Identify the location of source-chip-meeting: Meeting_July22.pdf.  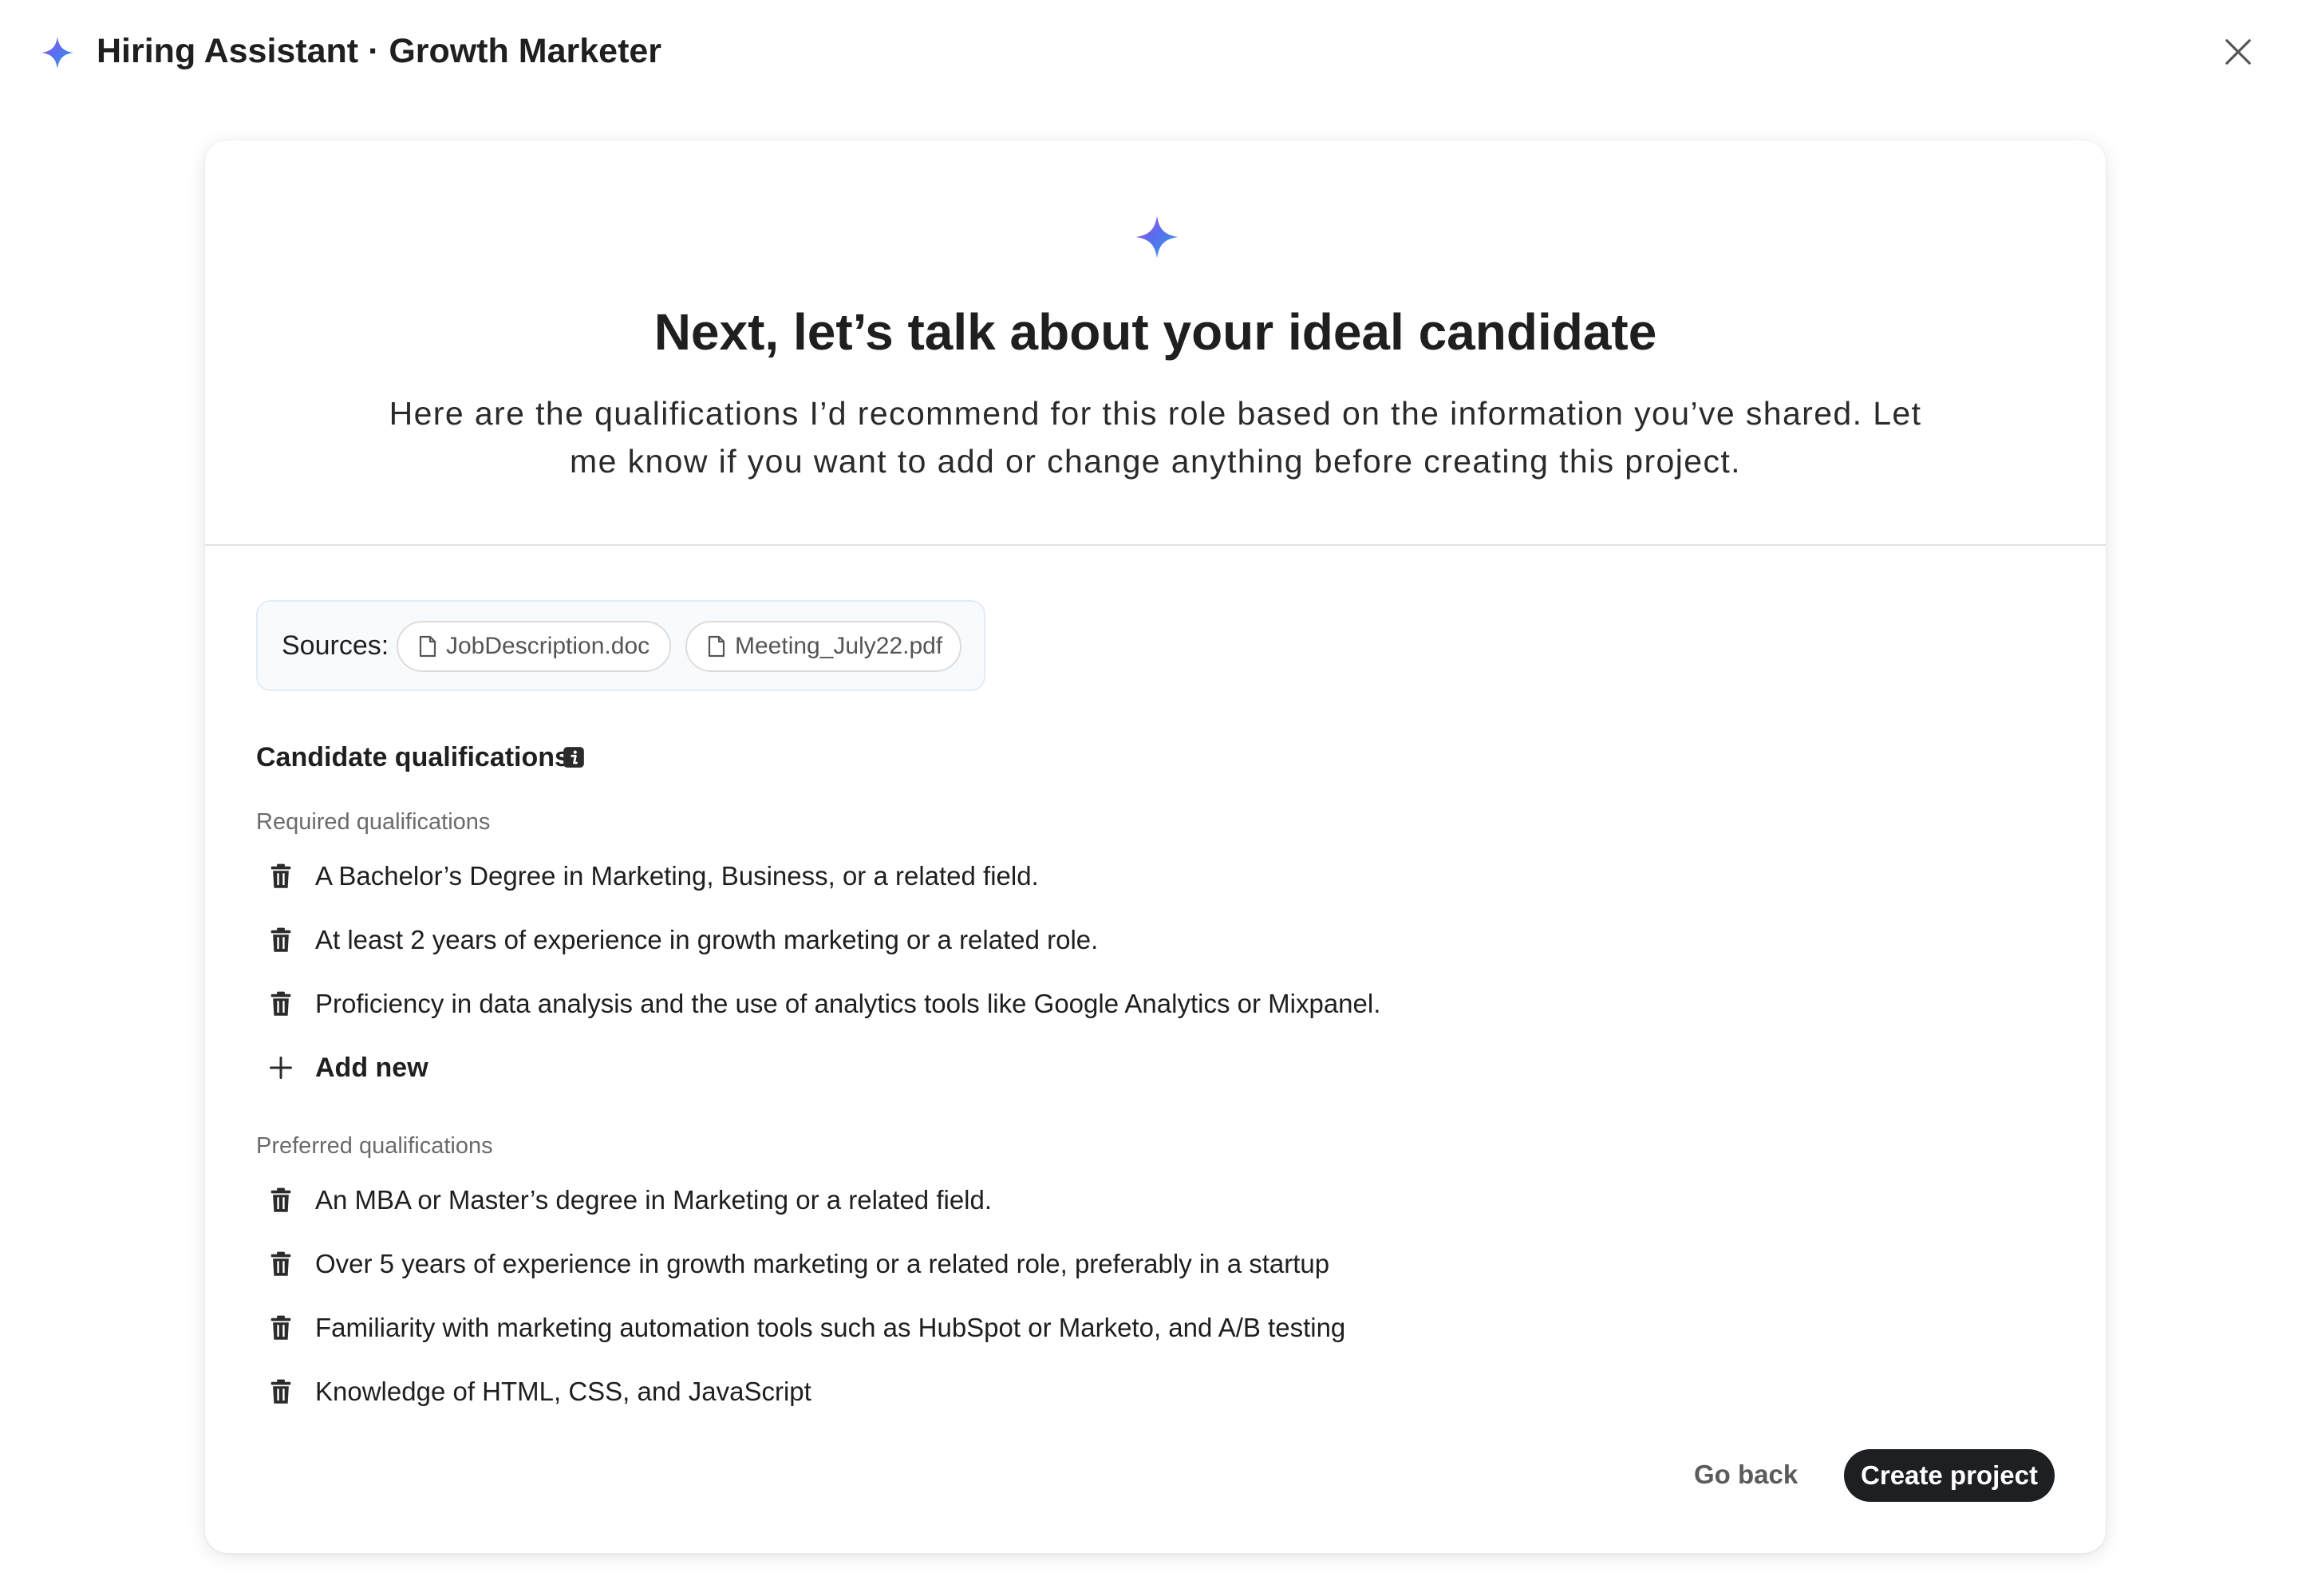
(823, 646).